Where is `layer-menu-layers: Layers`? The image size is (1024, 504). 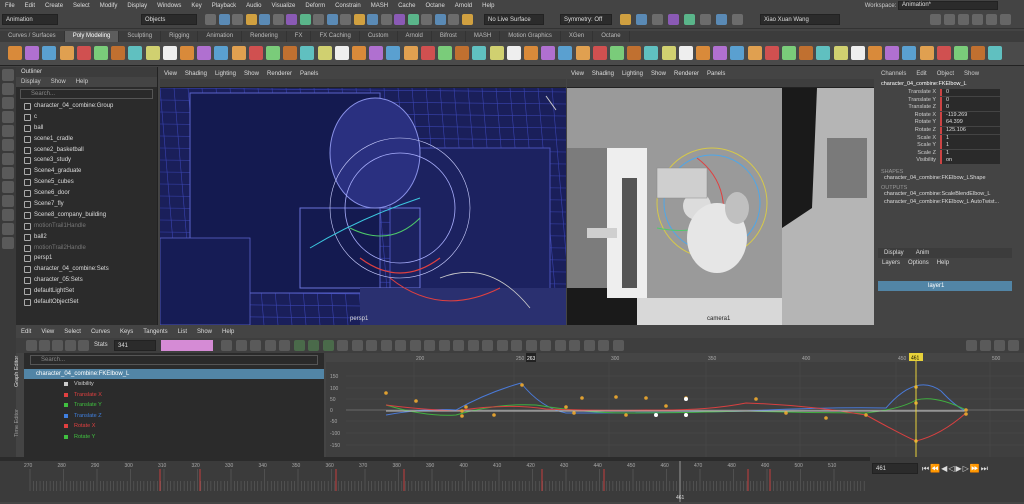 layer-menu-layers: Layers is located at coordinates (891, 263).